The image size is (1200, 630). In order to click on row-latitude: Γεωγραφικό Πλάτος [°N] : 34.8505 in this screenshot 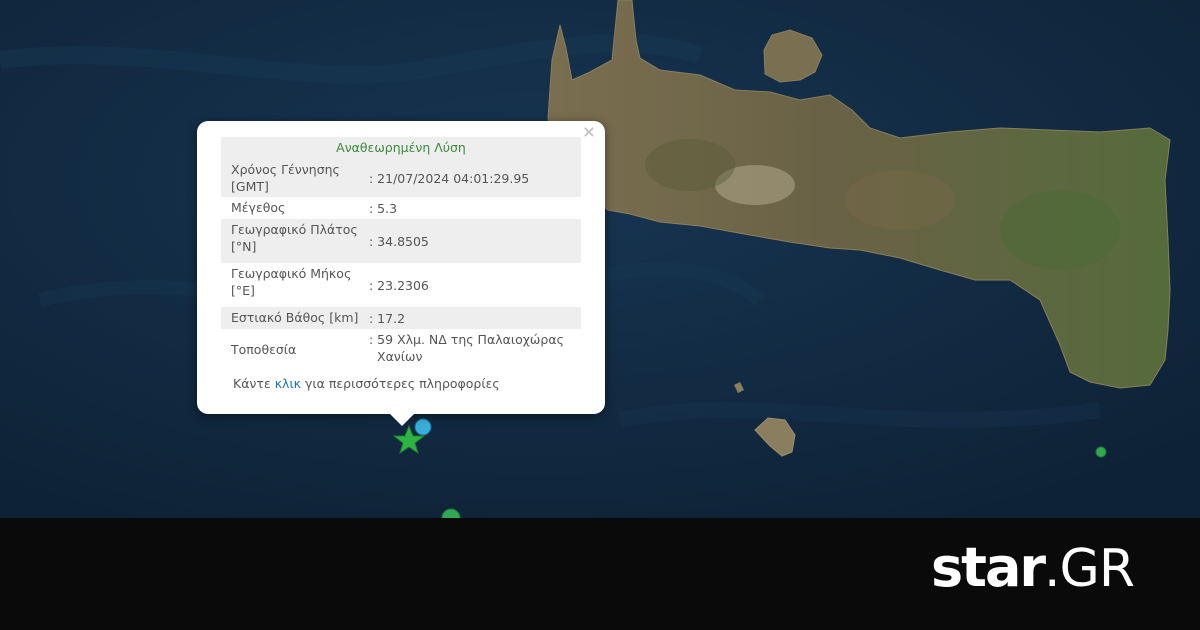, I will do `click(401, 241)`.